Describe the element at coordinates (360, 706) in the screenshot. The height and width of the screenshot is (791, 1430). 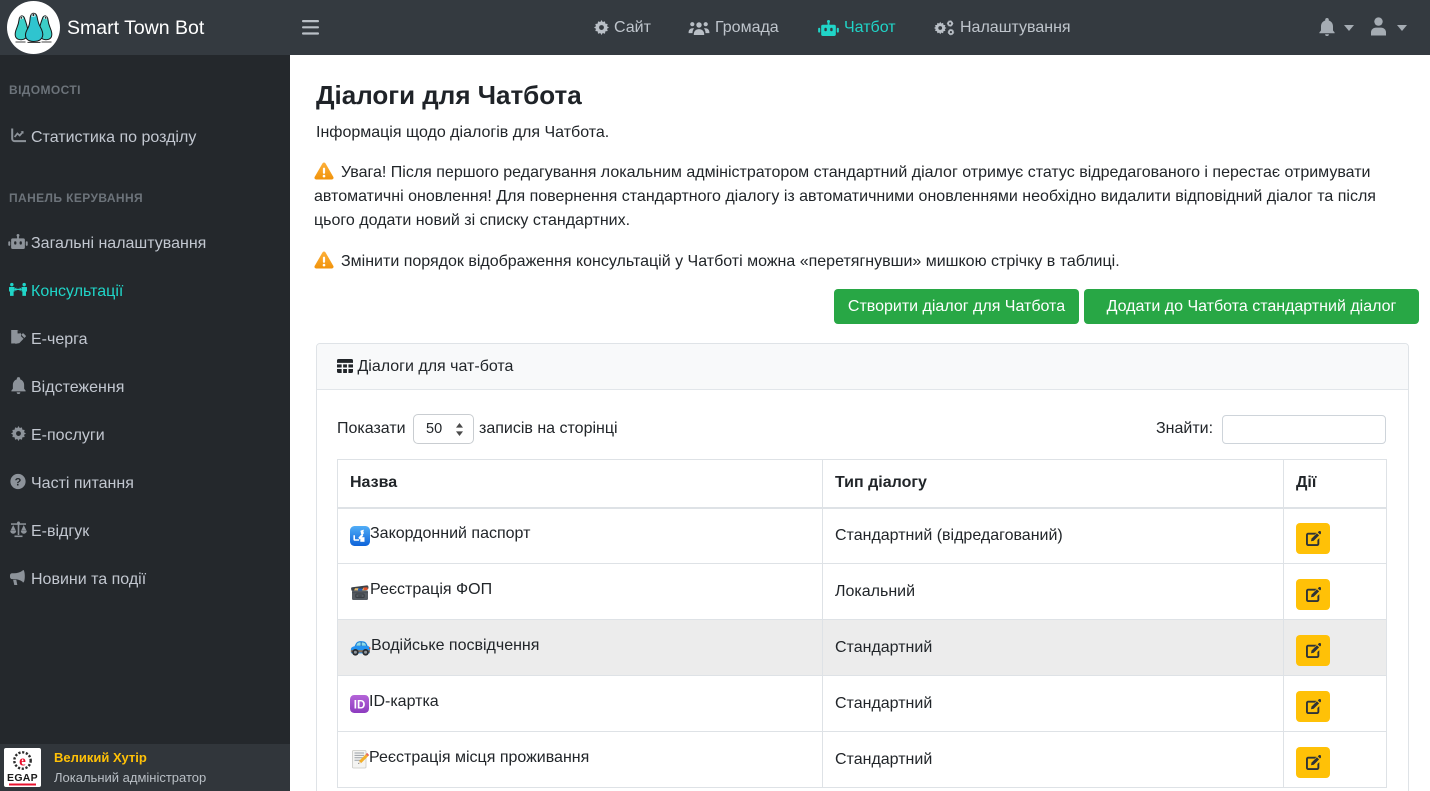
I see `svg-text: ID` at that location.